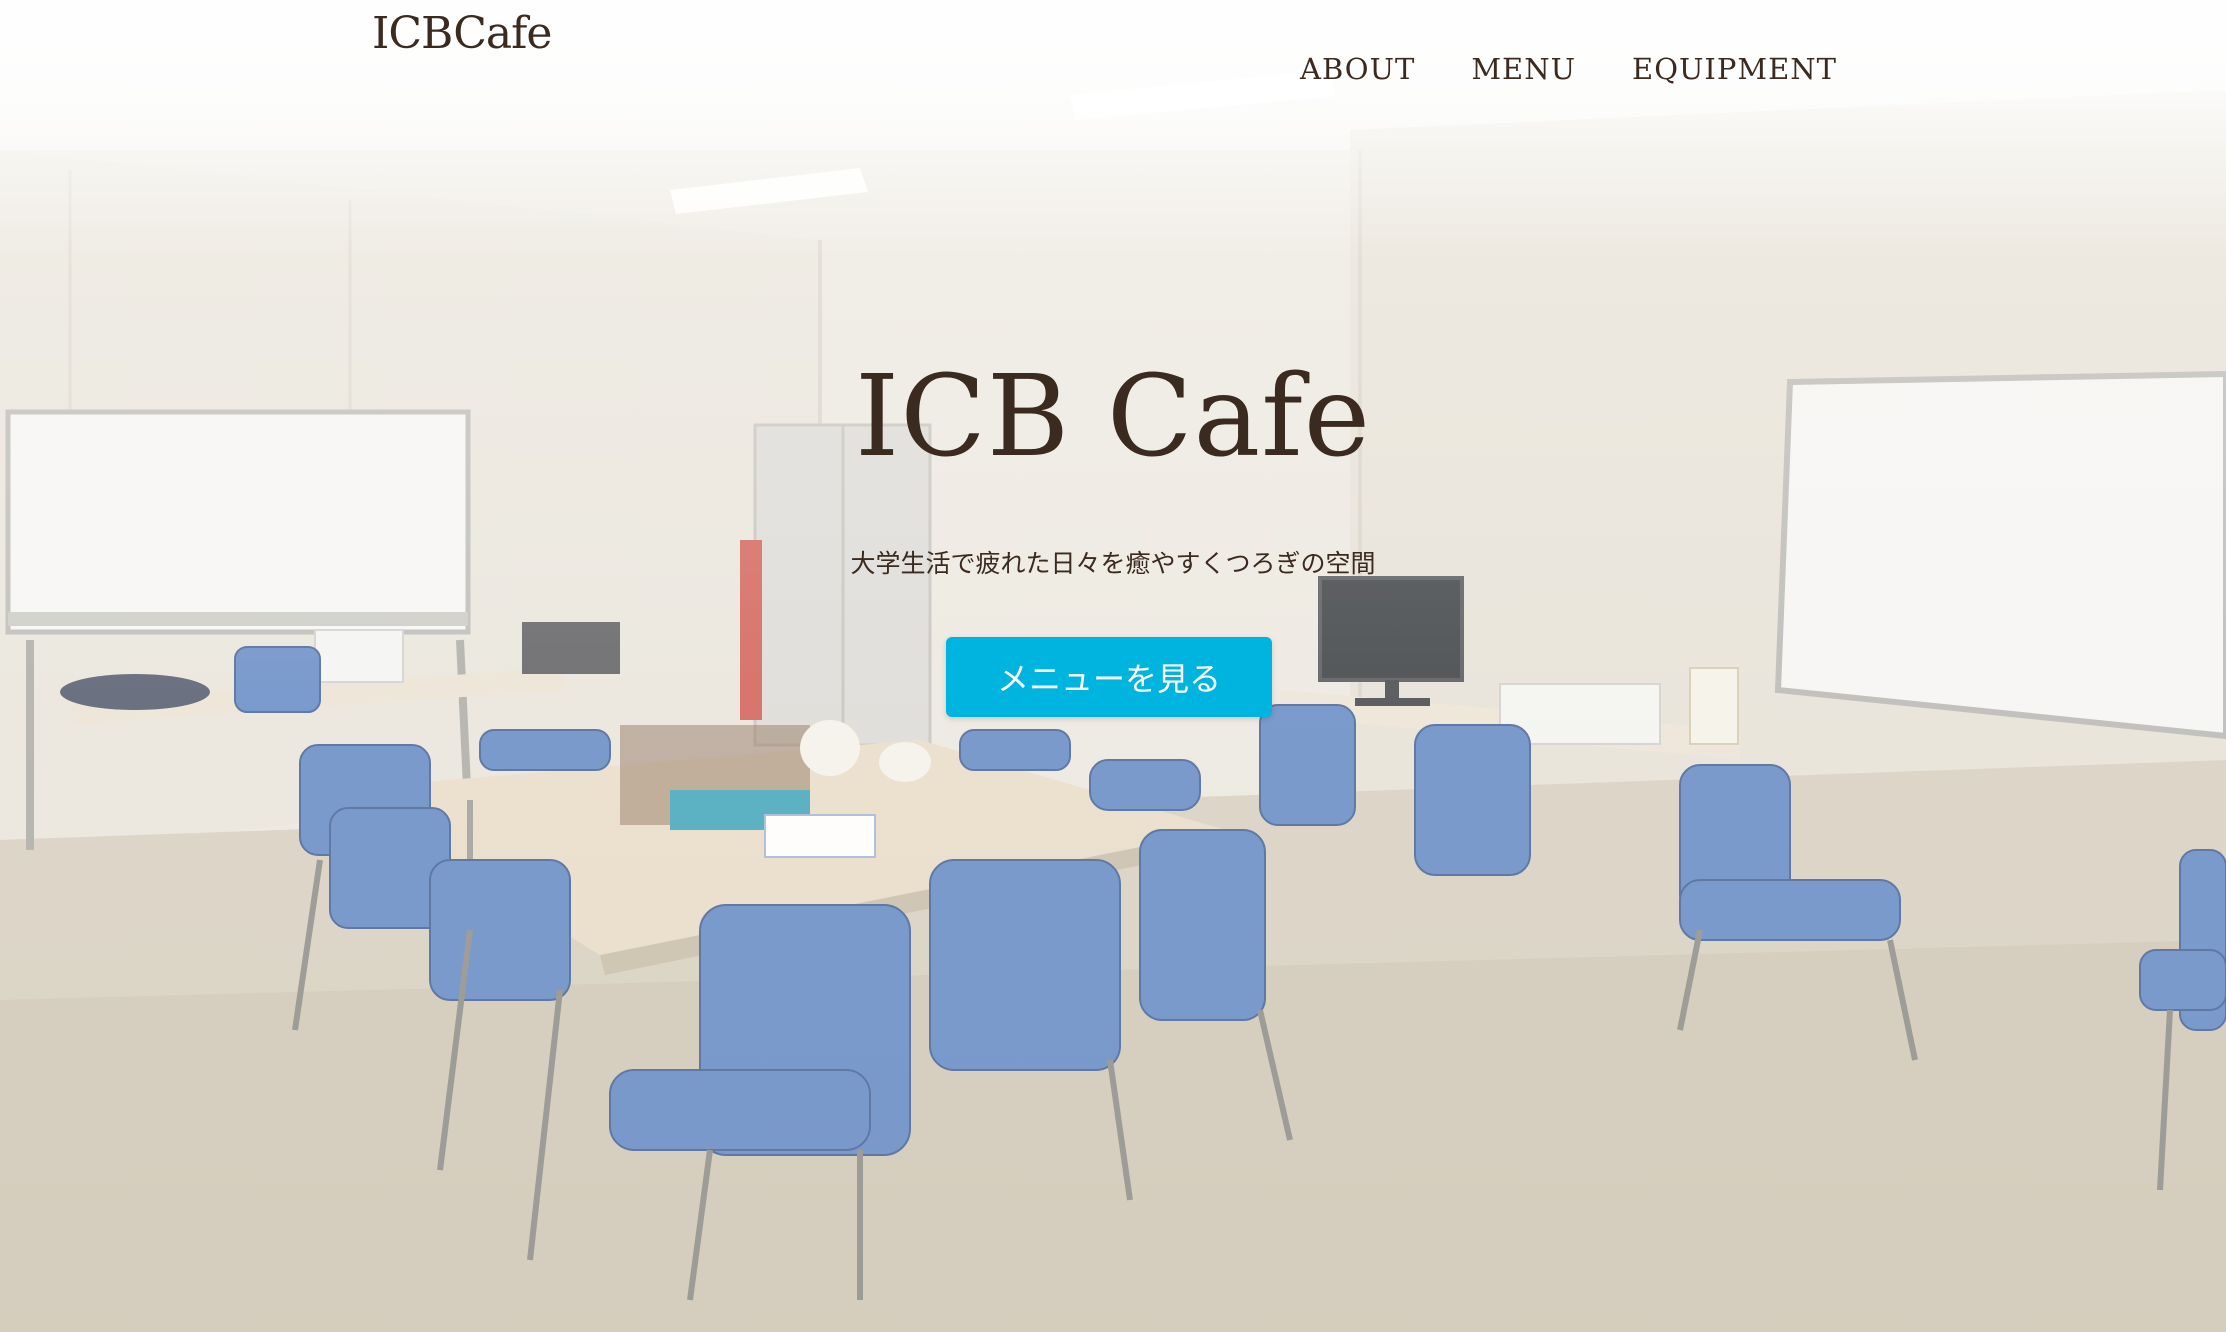 This screenshot has width=2226, height=1332. Describe the element at coordinates (1357, 69) in the screenshot. I see `nav-item-about: ABOUT` at that location.